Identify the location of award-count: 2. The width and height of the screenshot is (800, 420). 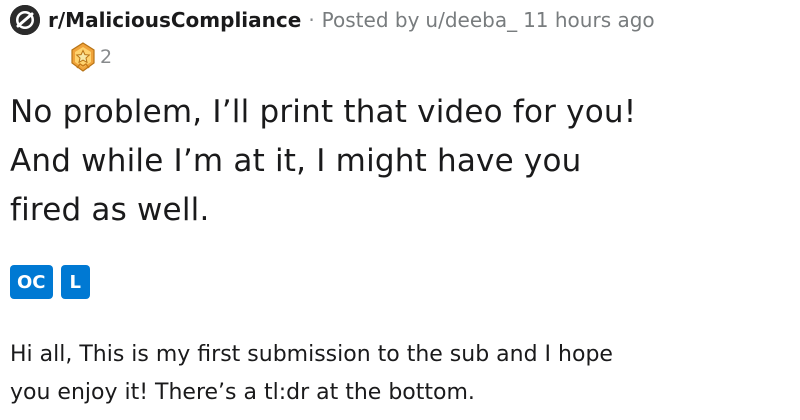
(106, 57).